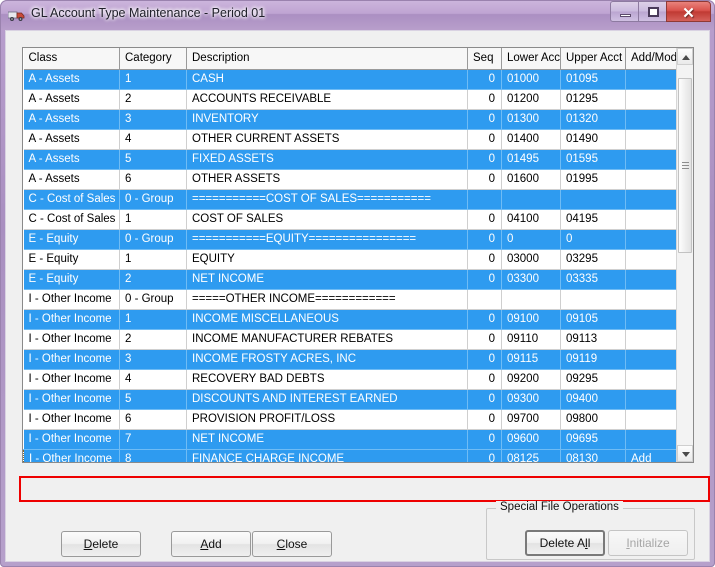 Image resolution: width=715 pixels, height=567 pixels. Describe the element at coordinates (684, 255) in the screenshot. I see `vertical-scrollbar` at that location.